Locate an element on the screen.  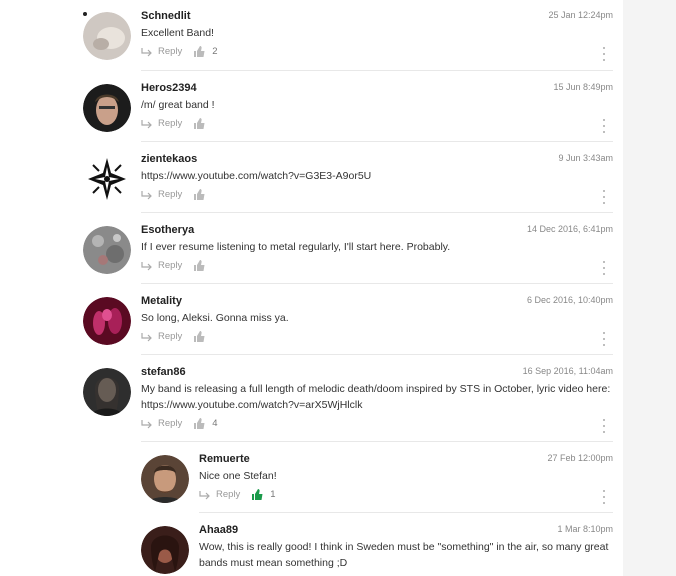
comment-actions: Reply 1 is located at coordinates (237, 494).